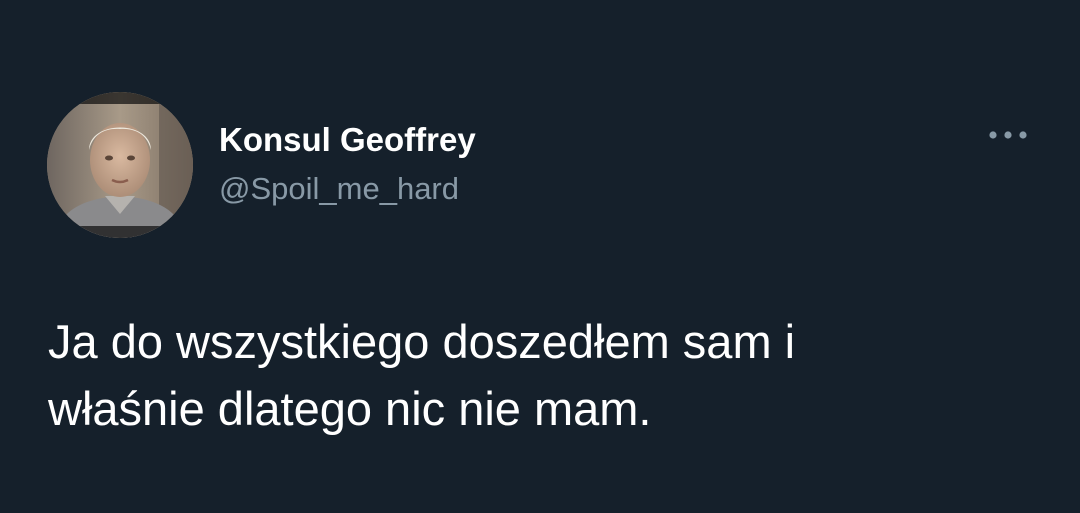 The image size is (1080, 513). I want to click on tweet-text-line: Ja do wszystkiego doszedłem sam i, so click(422, 341).